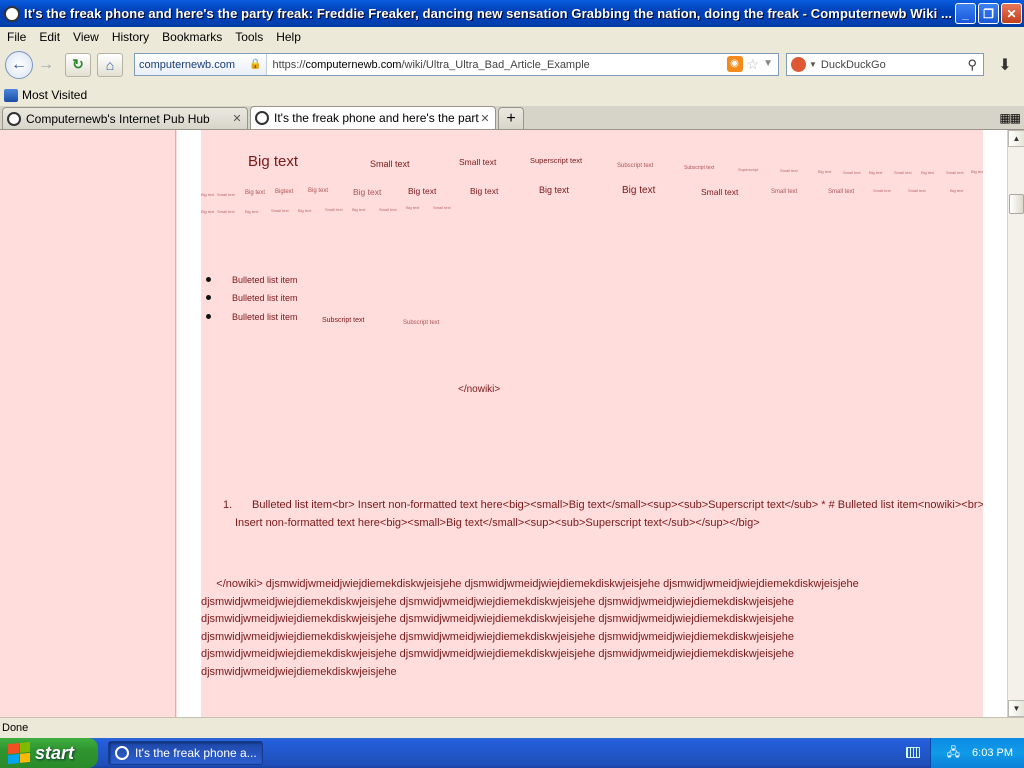 The width and height of the screenshot is (1024, 768). What do you see at coordinates (734, 64) in the screenshot?
I see `rss-icon: ◉` at bounding box center [734, 64].